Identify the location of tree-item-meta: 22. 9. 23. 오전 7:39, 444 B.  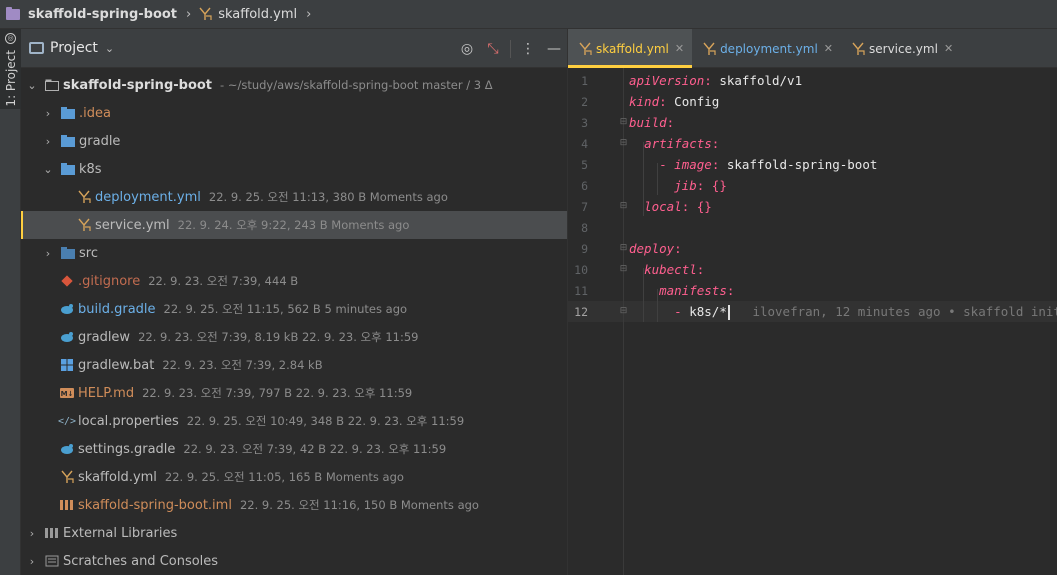
(223, 281).